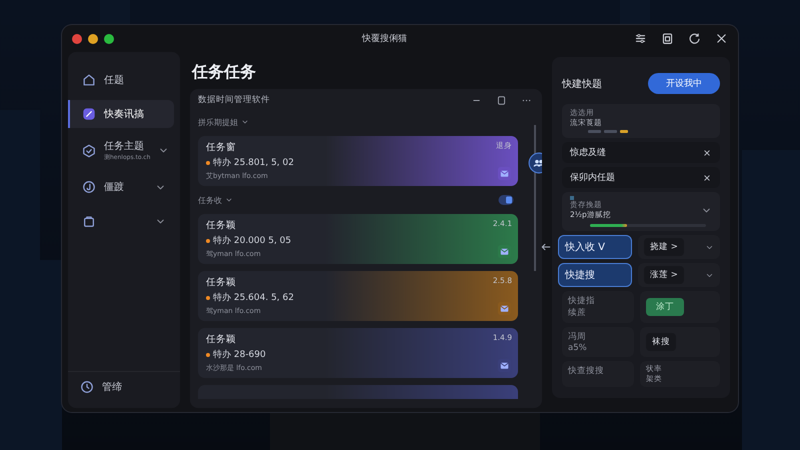 Image resolution: width=800 pixels, height=450 pixels. What do you see at coordinates (215, 200) in the screenshot?
I see `group-header: 任务收` at bounding box center [215, 200].